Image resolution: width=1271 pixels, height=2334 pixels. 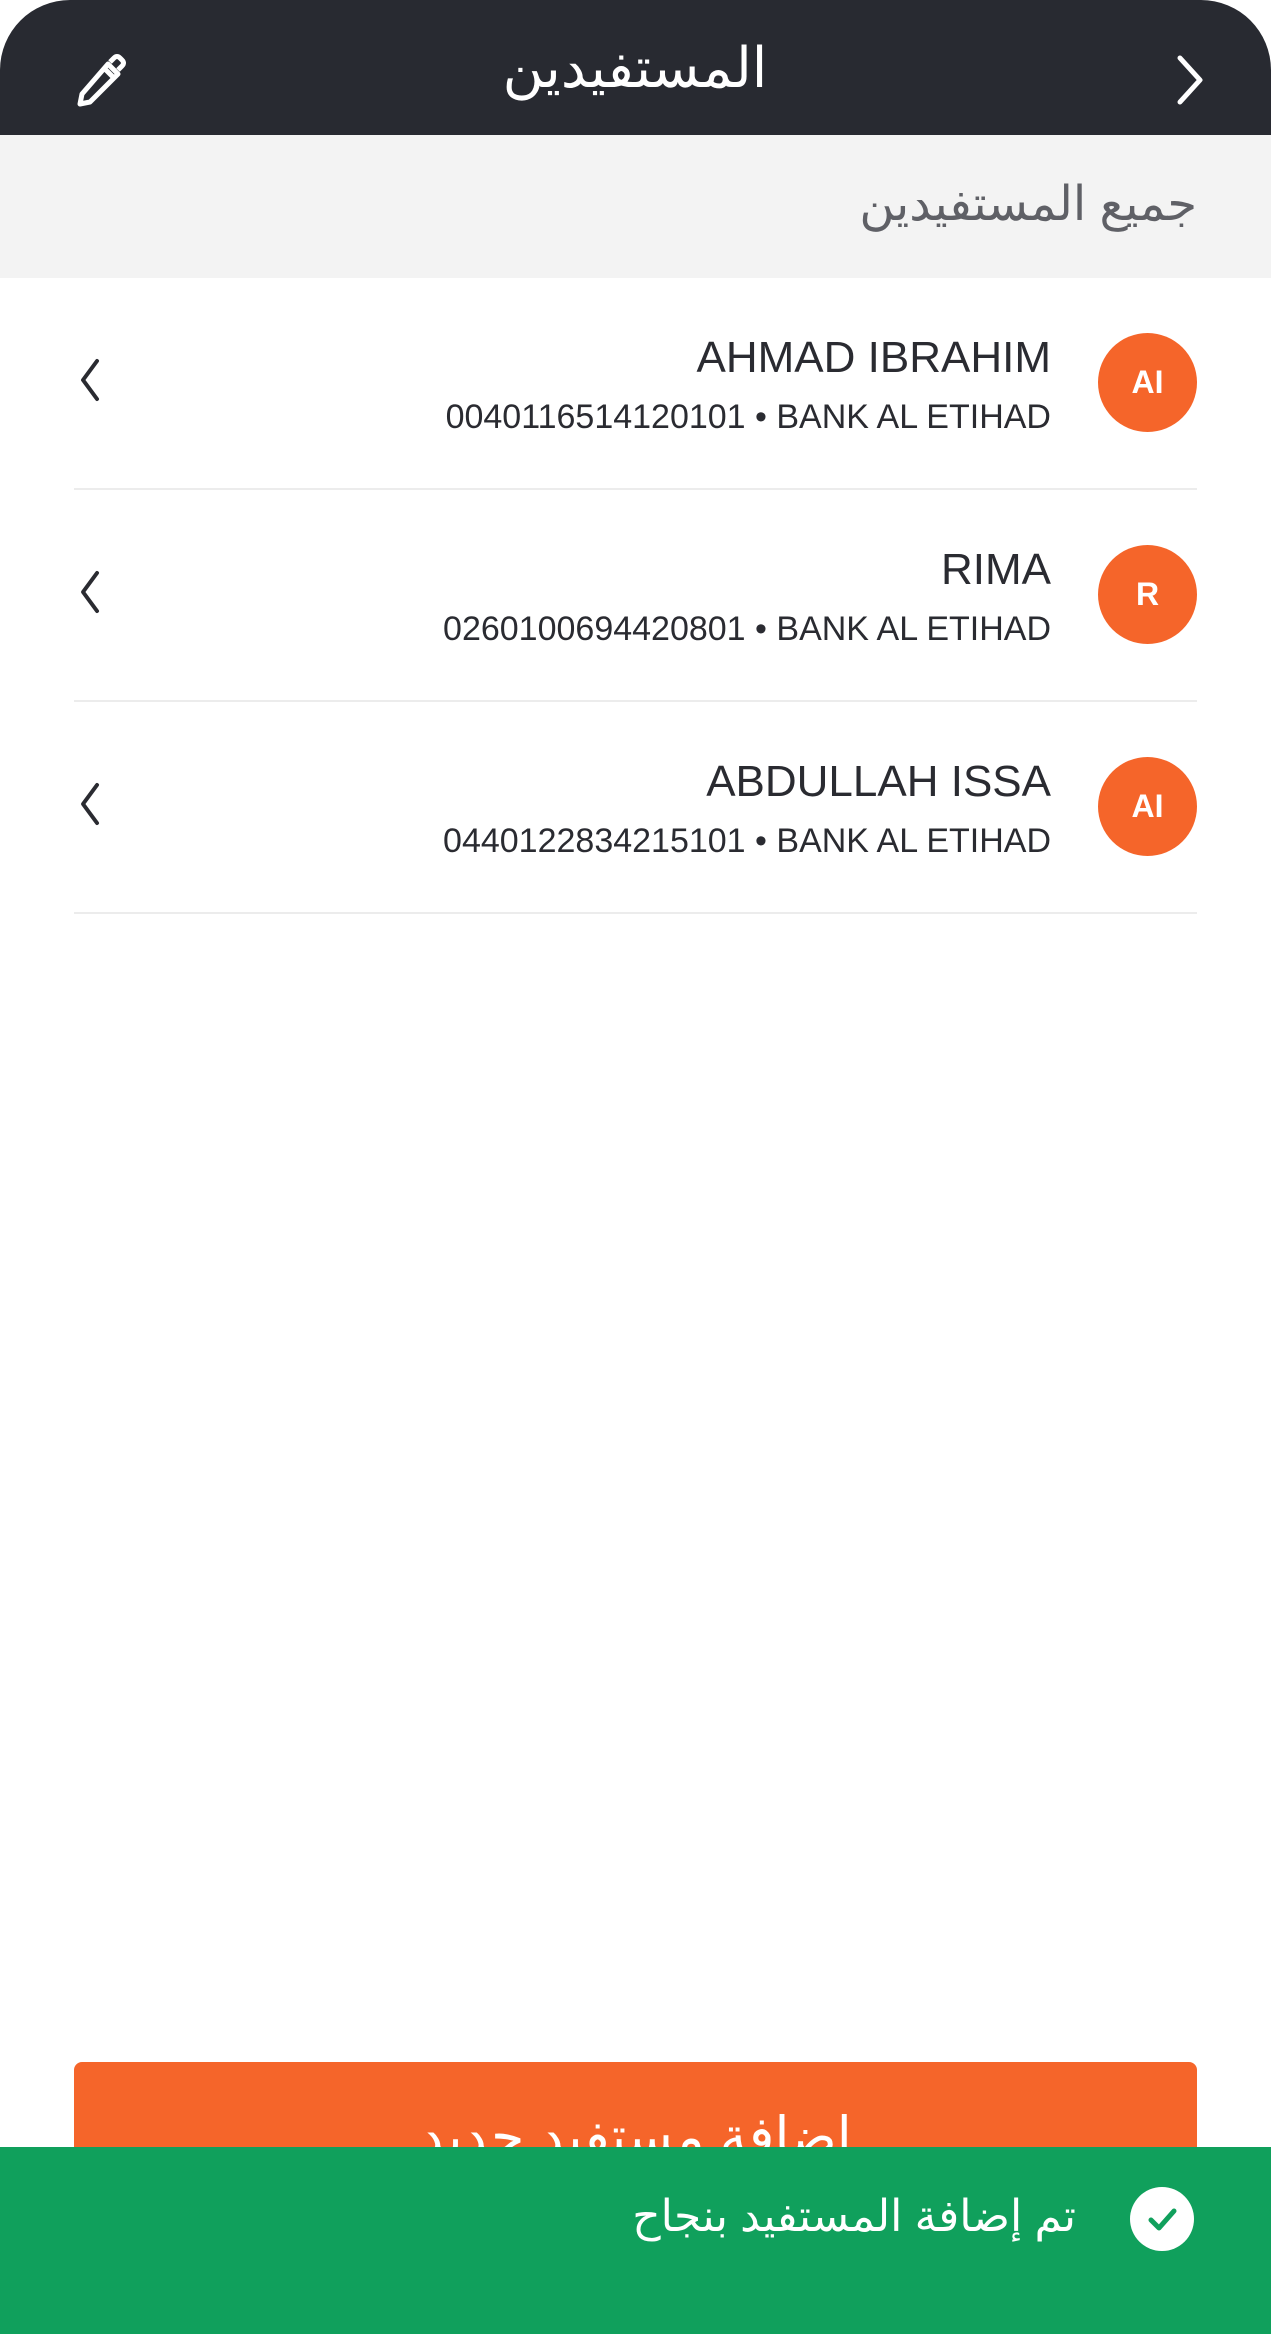 What do you see at coordinates (635, 913) in the screenshot?
I see `divider` at bounding box center [635, 913].